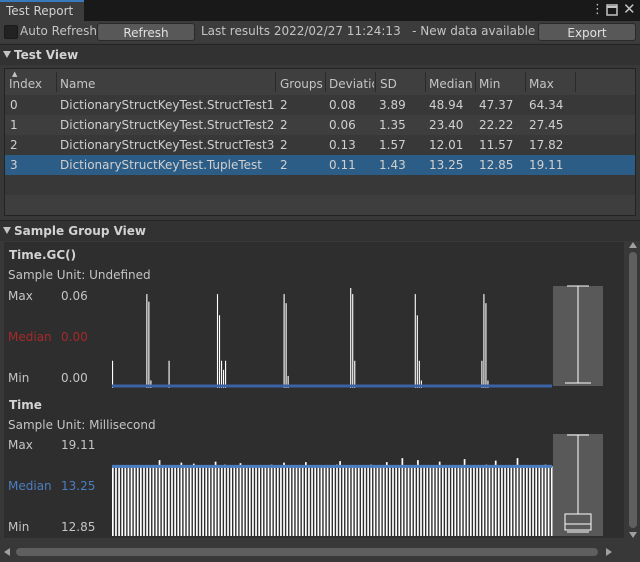 This screenshot has width=640, height=562. What do you see at coordinates (78, 445) in the screenshot?
I see `max-value: 19.11` at bounding box center [78, 445].